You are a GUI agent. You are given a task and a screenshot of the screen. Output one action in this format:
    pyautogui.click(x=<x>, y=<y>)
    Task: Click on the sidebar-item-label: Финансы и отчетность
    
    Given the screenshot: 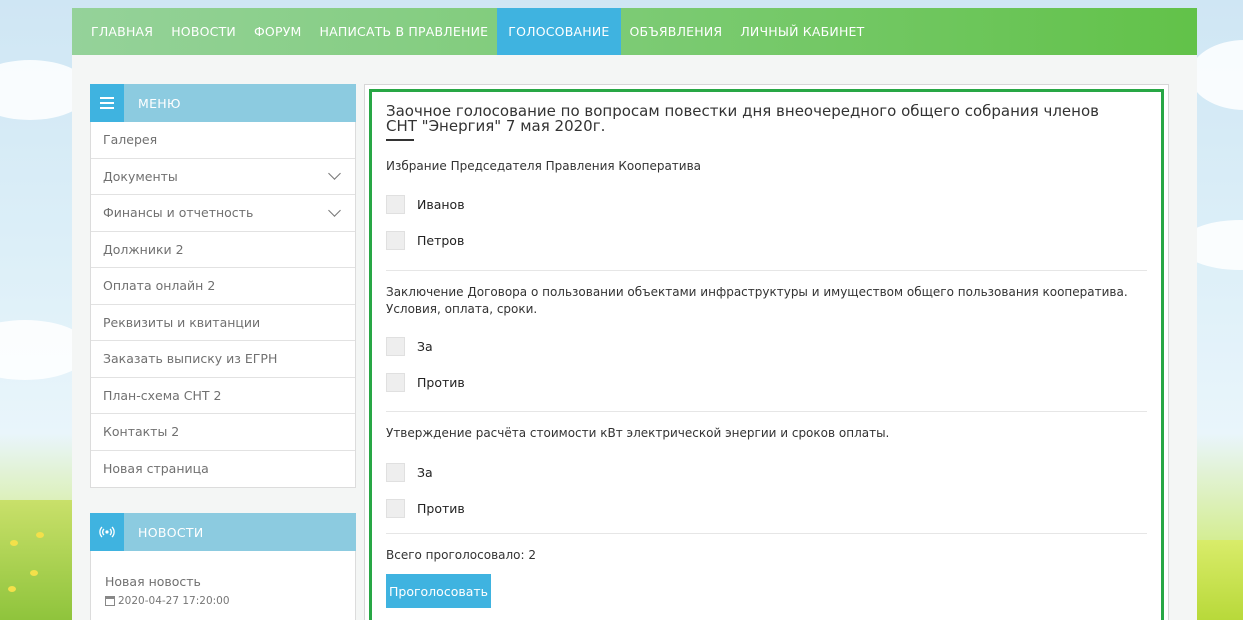 What is the action you would take?
    pyautogui.click(x=178, y=213)
    